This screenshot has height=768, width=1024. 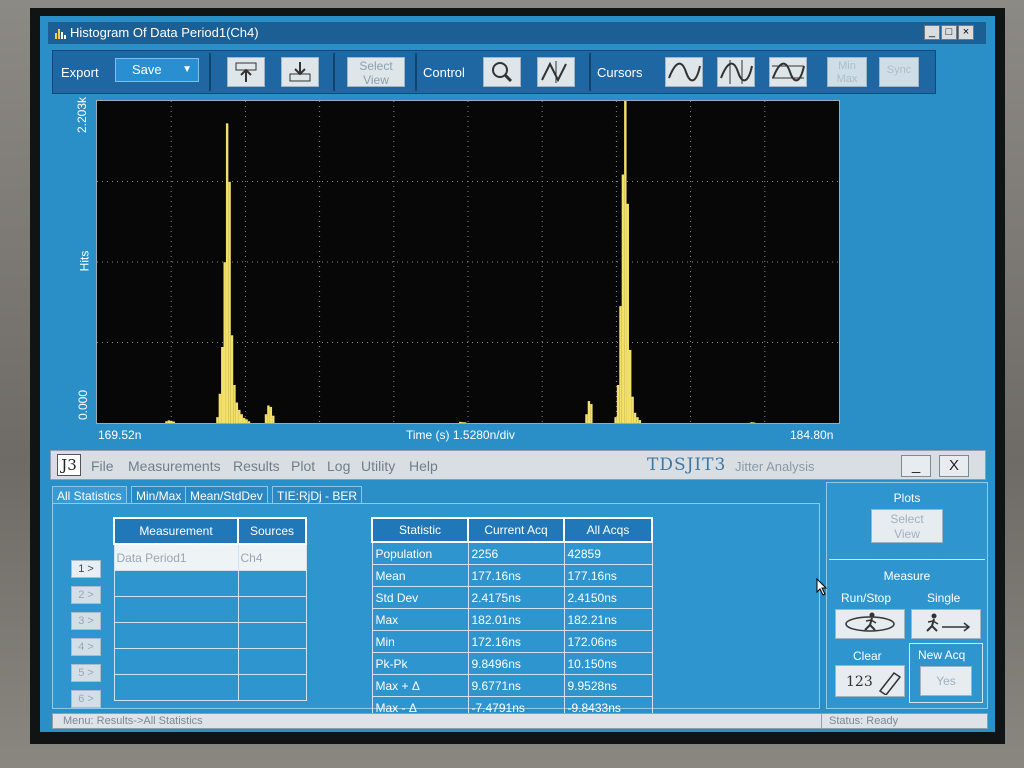 What do you see at coordinates (684, 72) in the screenshot?
I see `cursor-off-button` at bounding box center [684, 72].